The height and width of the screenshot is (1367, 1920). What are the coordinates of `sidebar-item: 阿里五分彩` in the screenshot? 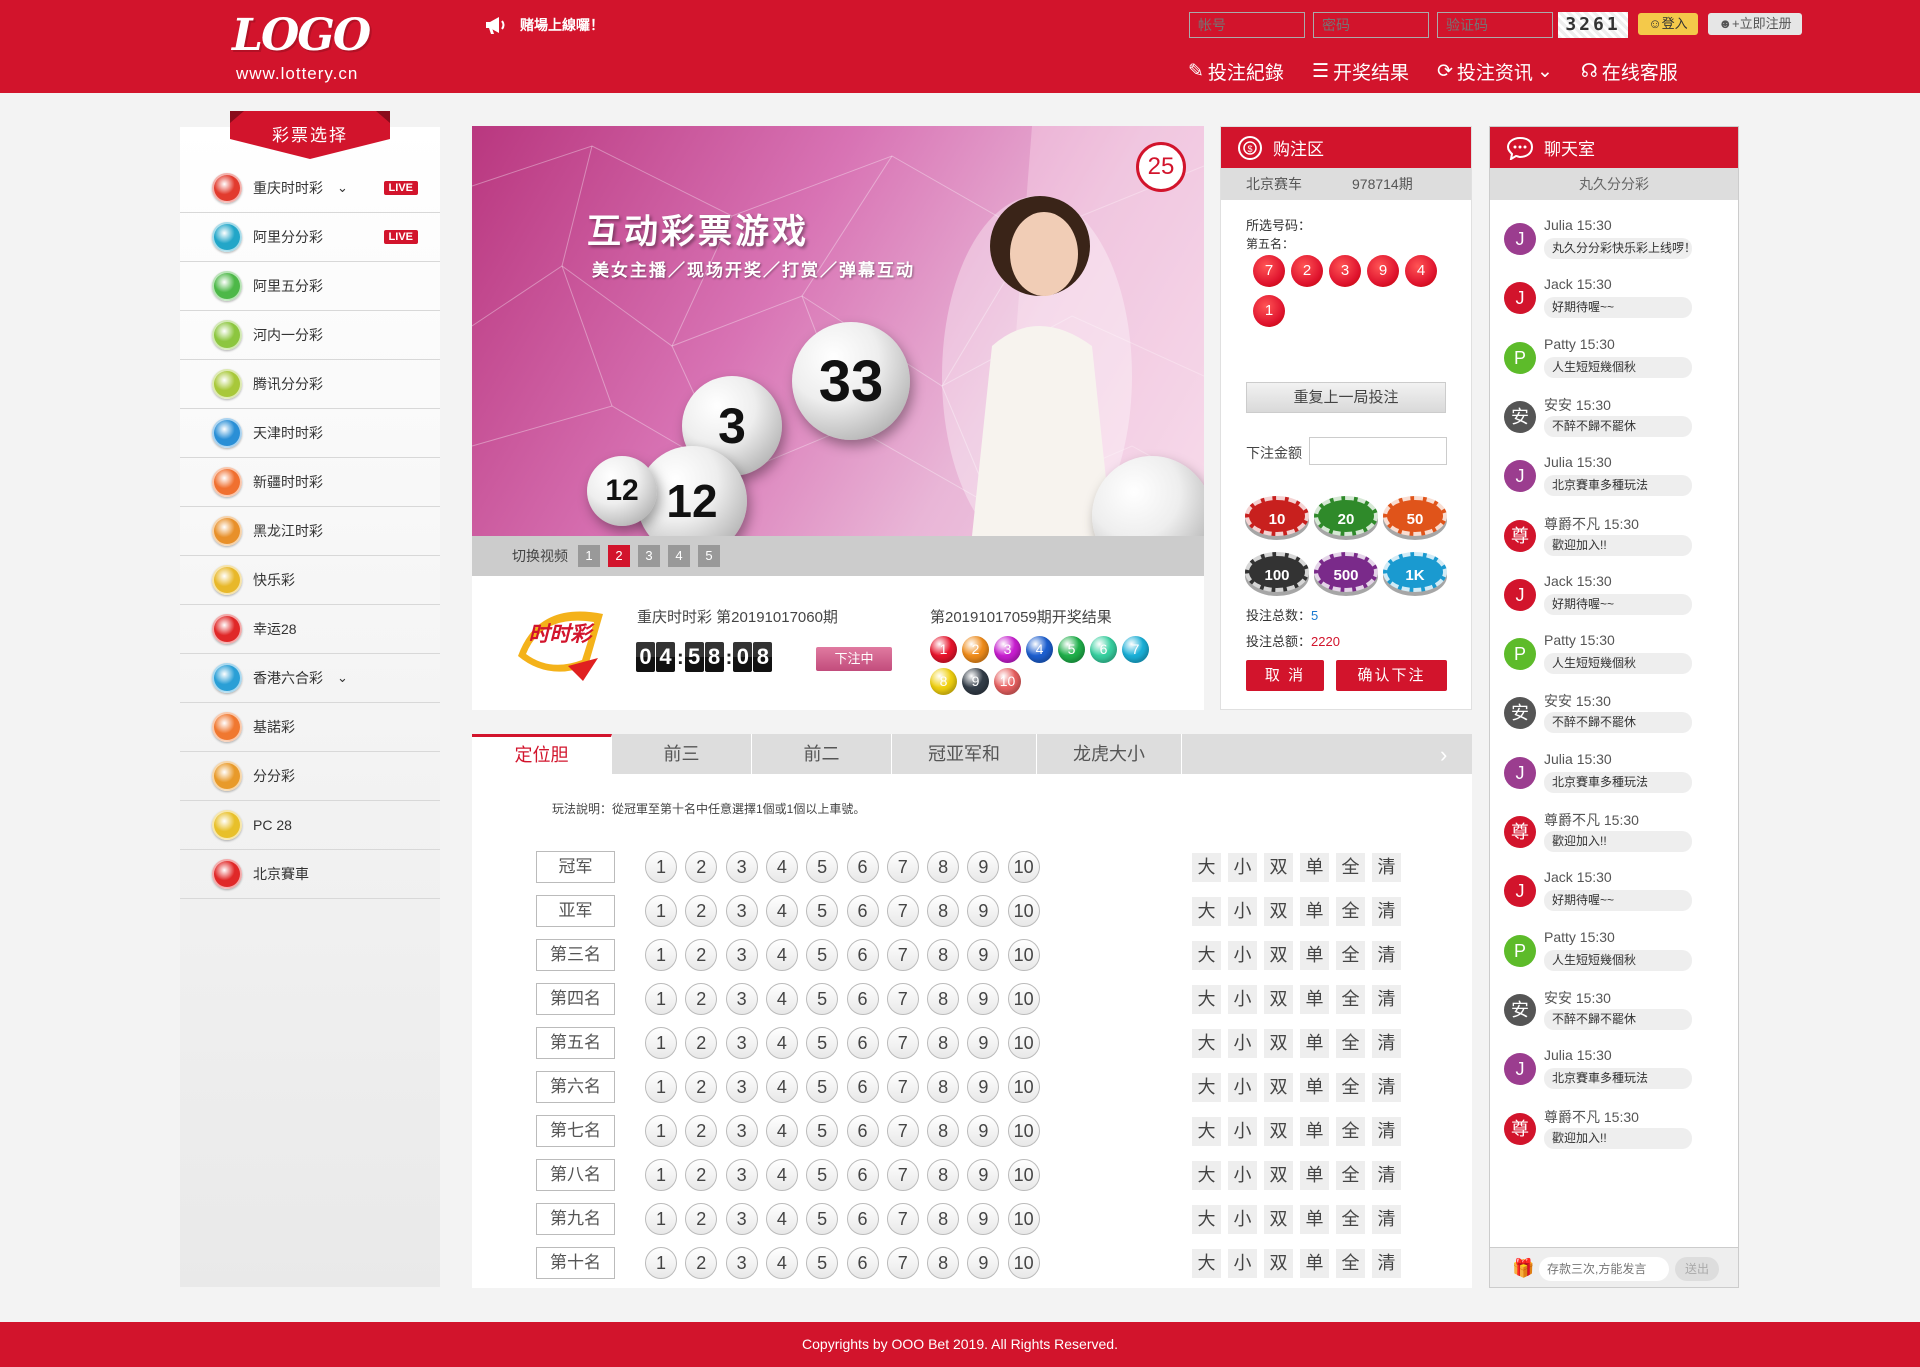 It's located at (310, 286).